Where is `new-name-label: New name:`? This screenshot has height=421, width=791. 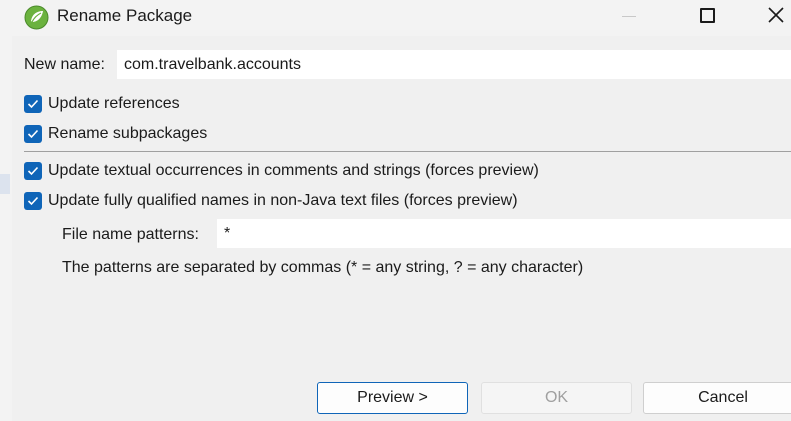 new-name-label: New name: is located at coordinates (64, 64).